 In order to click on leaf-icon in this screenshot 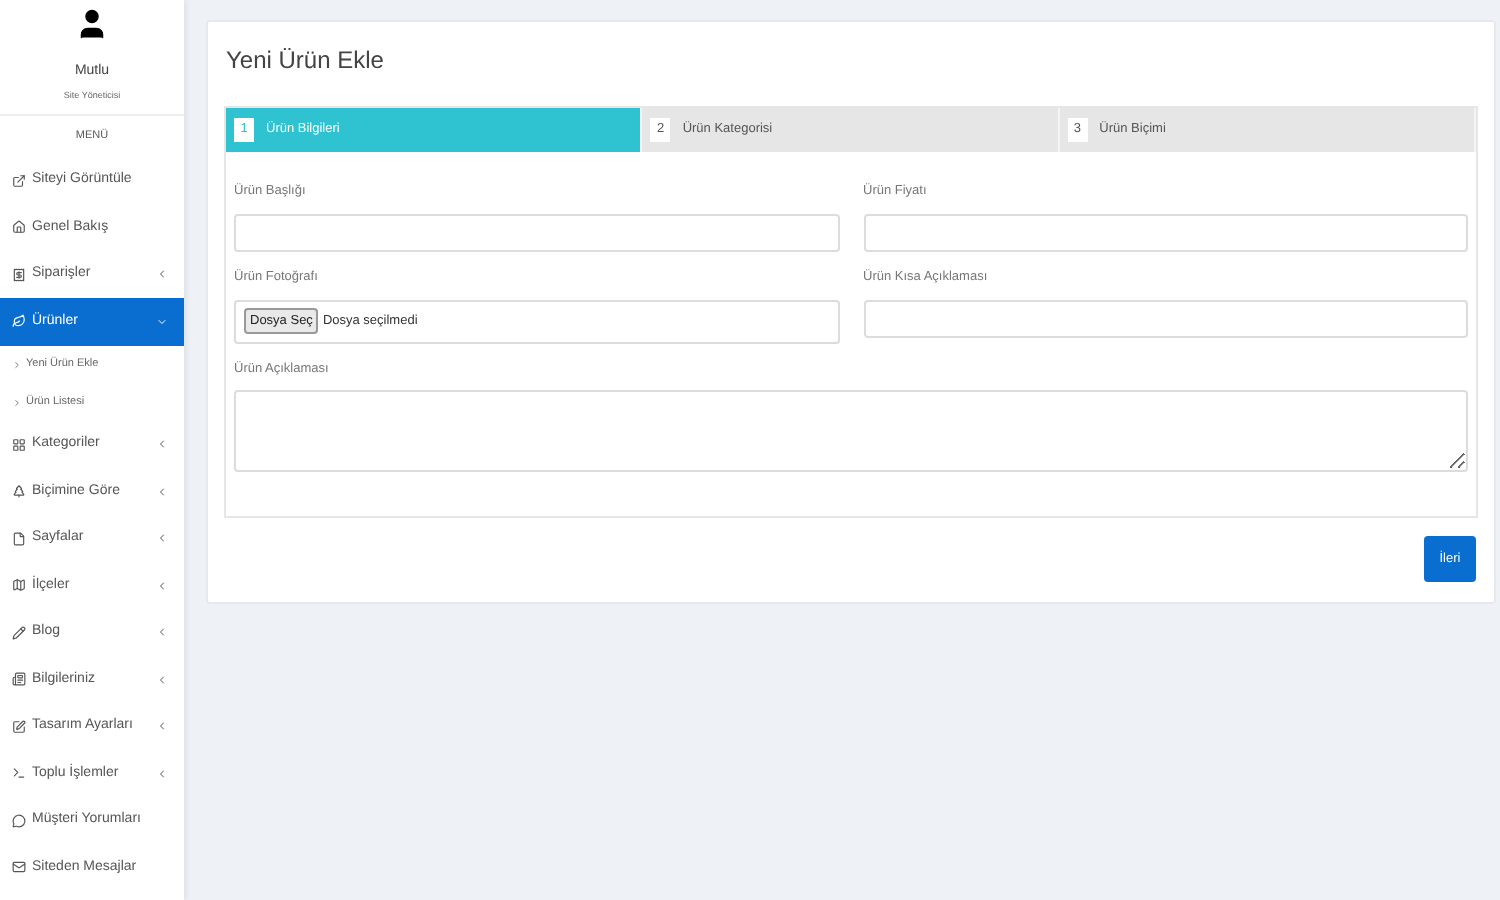, I will do `click(19, 321)`.